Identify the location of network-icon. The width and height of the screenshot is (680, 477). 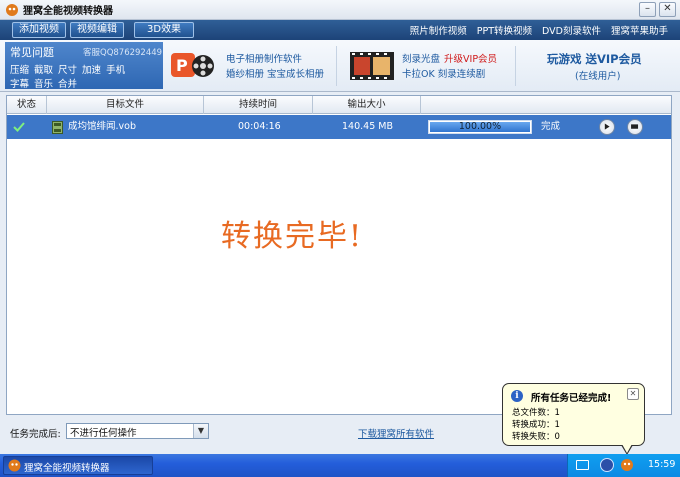
(607, 465).